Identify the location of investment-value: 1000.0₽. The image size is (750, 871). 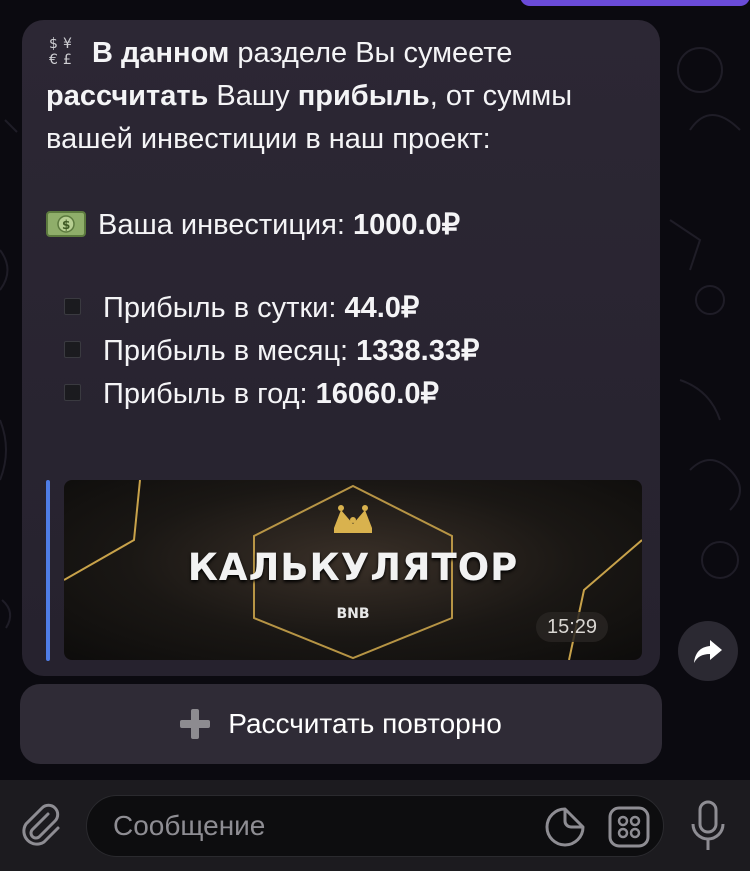
(406, 225).